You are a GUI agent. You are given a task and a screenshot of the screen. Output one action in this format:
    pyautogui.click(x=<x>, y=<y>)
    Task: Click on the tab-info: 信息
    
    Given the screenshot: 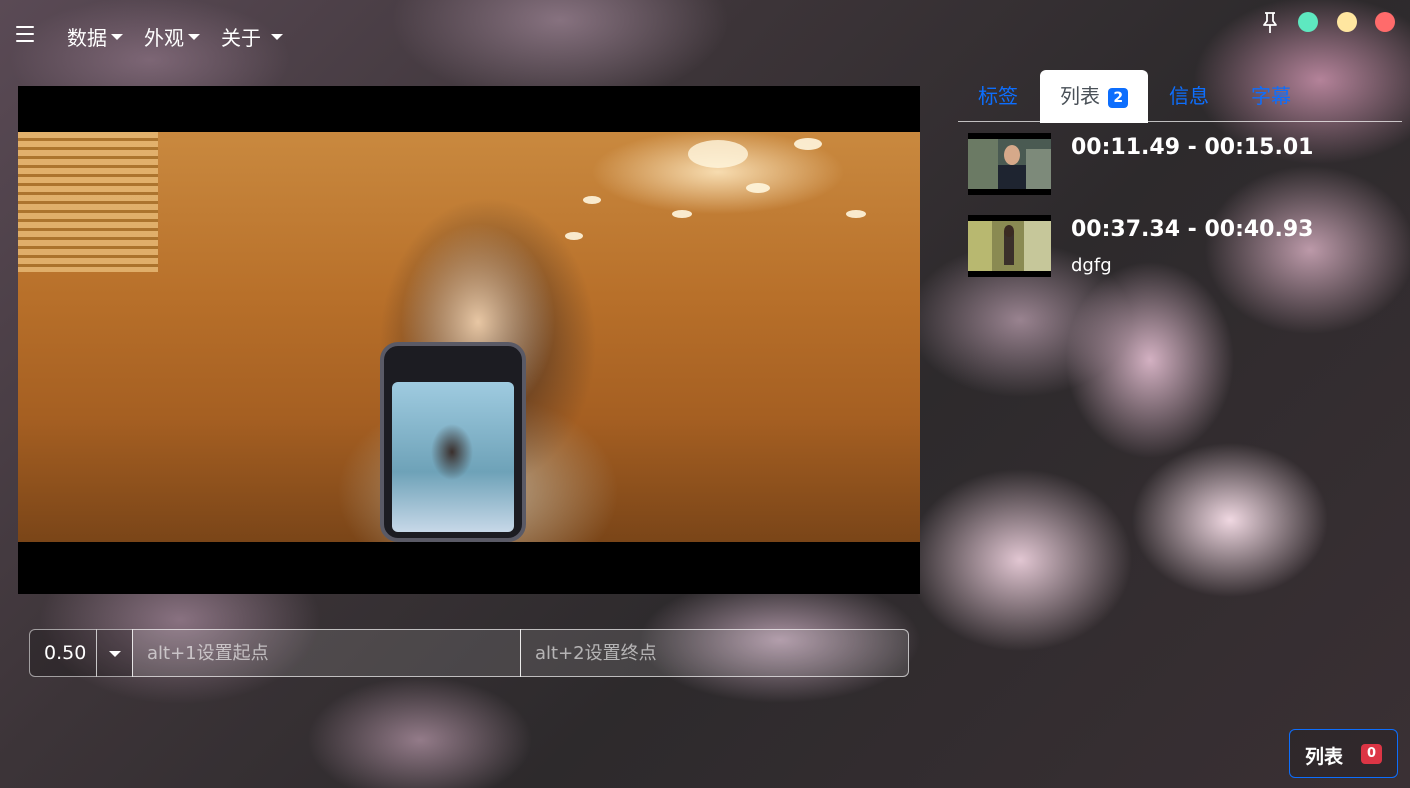 What is the action you would take?
    pyautogui.click(x=1189, y=96)
    